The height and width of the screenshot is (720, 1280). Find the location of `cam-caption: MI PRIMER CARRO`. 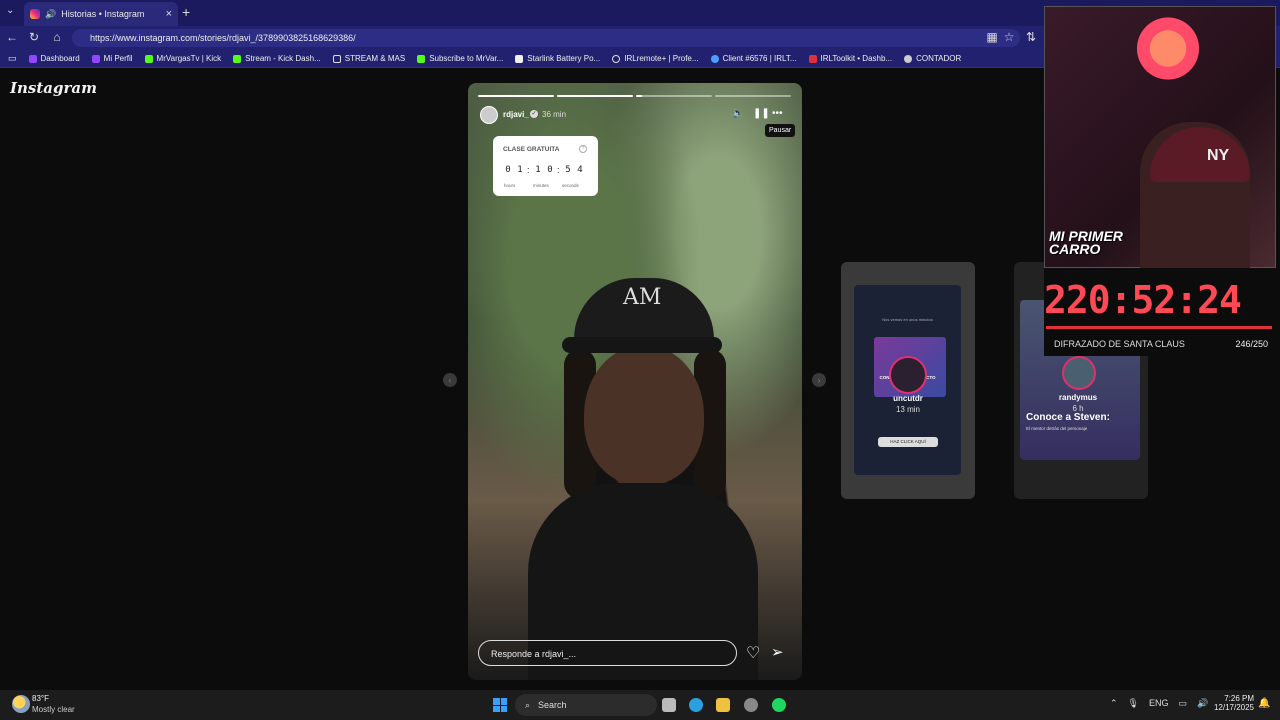

cam-caption: MI PRIMER CARRO is located at coordinates (1086, 243).